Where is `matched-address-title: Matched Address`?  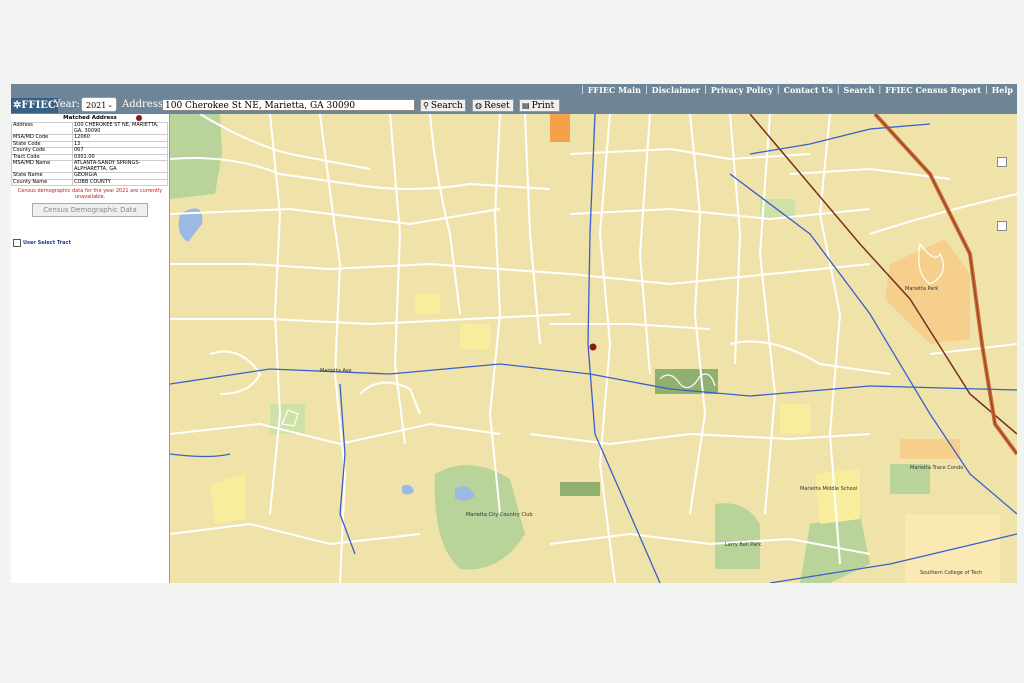
matched-address-title: Matched Address is located at coordinates (90, 118).